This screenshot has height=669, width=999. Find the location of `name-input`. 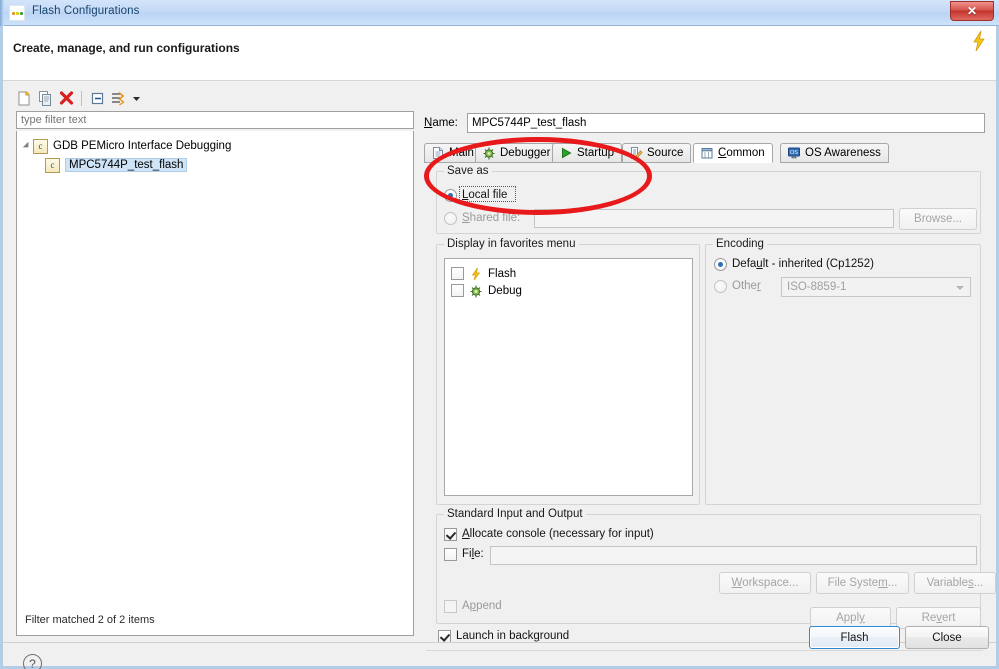

name-input is located at coordinates (726, 123).